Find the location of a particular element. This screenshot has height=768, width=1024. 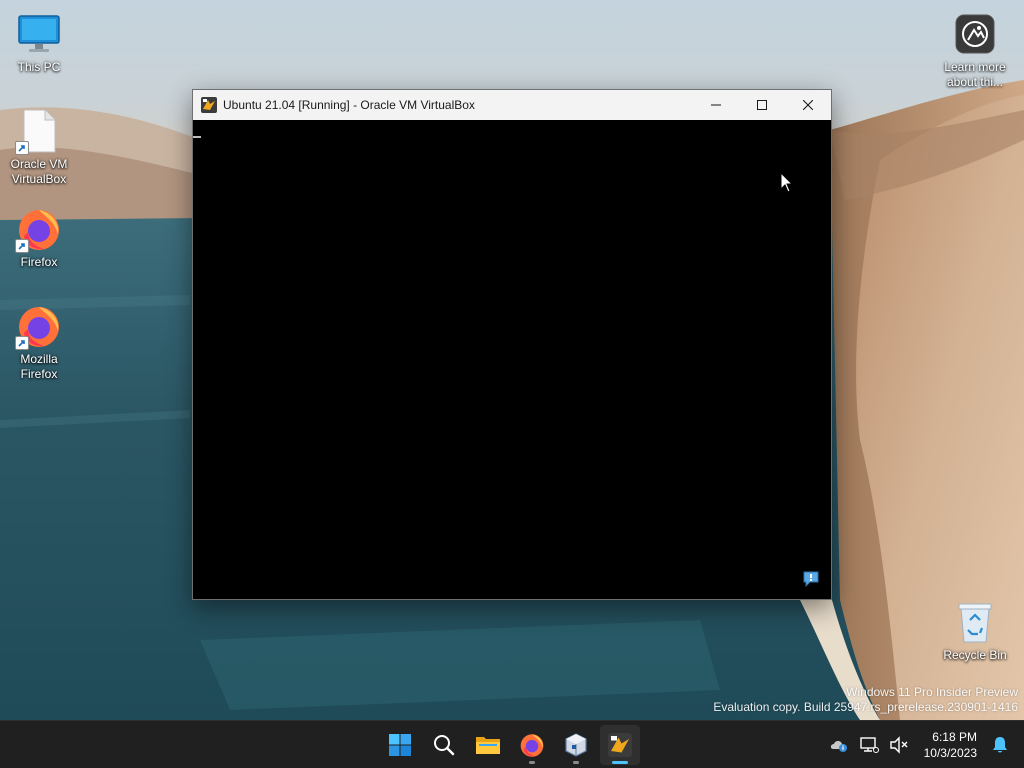

taskbar-virtualbox-vm is located at coordinates (620, 745).